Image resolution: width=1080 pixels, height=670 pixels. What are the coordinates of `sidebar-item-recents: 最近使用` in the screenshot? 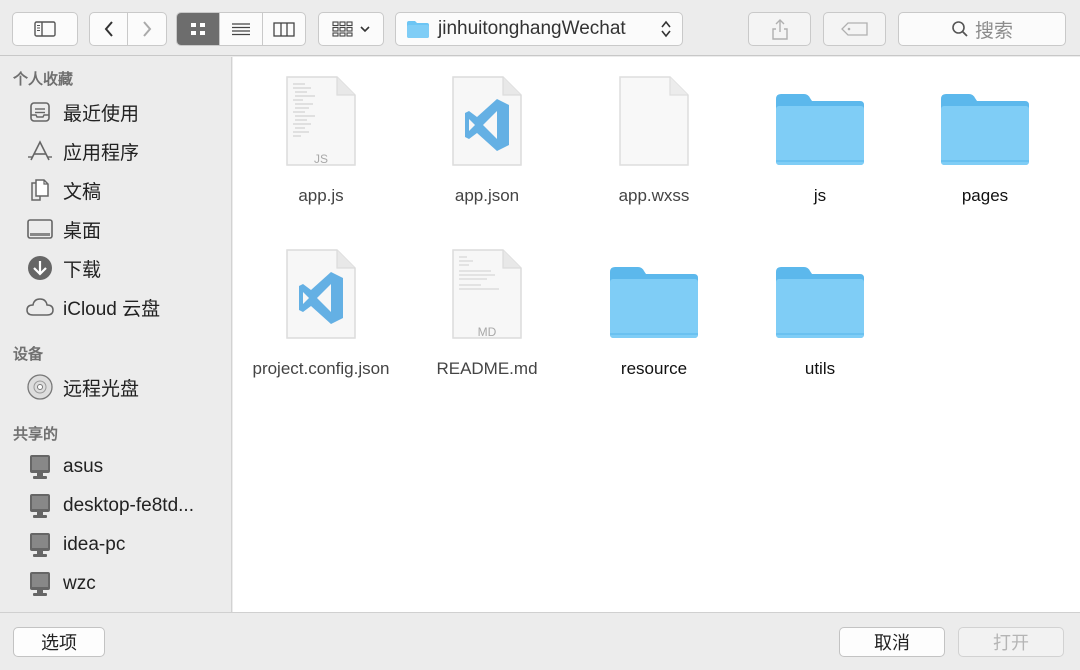 It's located at (126, 112).